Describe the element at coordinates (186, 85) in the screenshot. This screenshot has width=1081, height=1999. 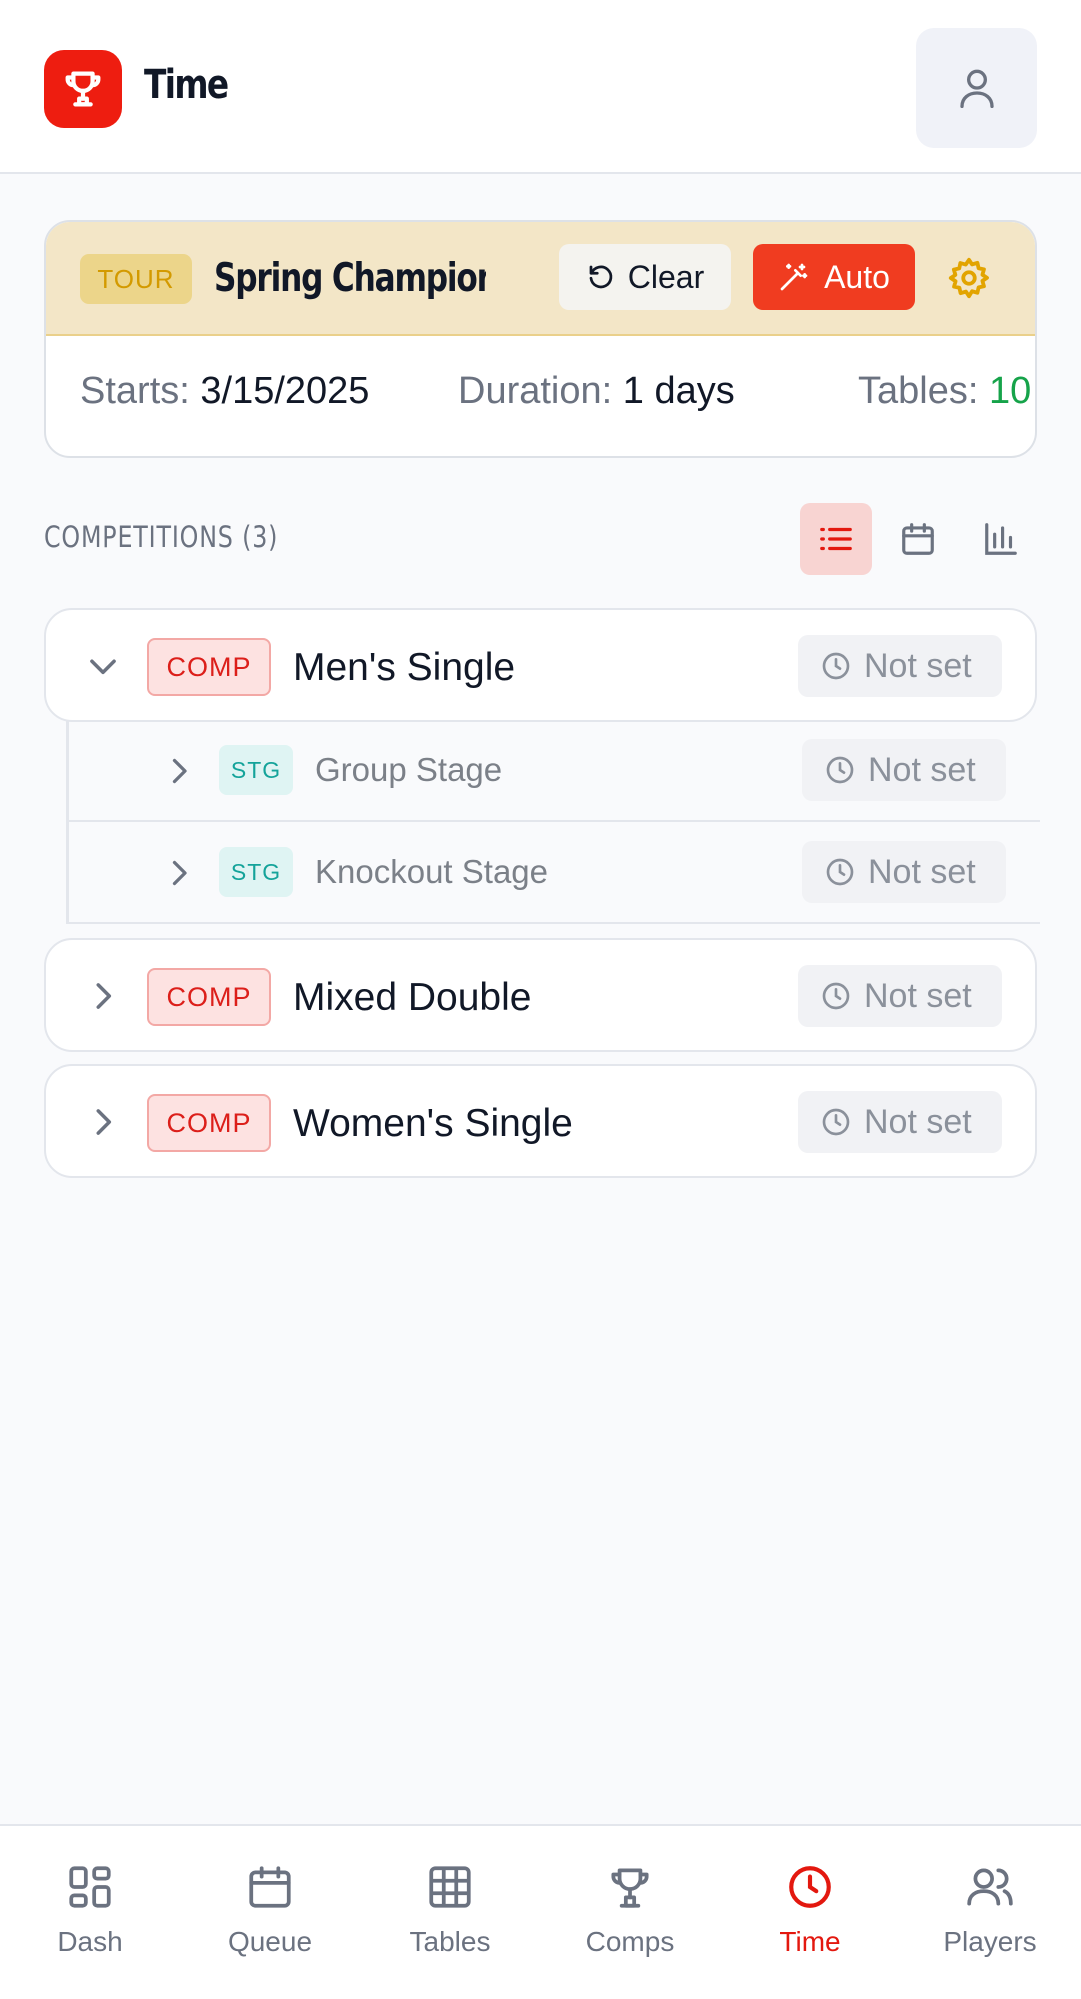
I see `page-title: Time` at that location.